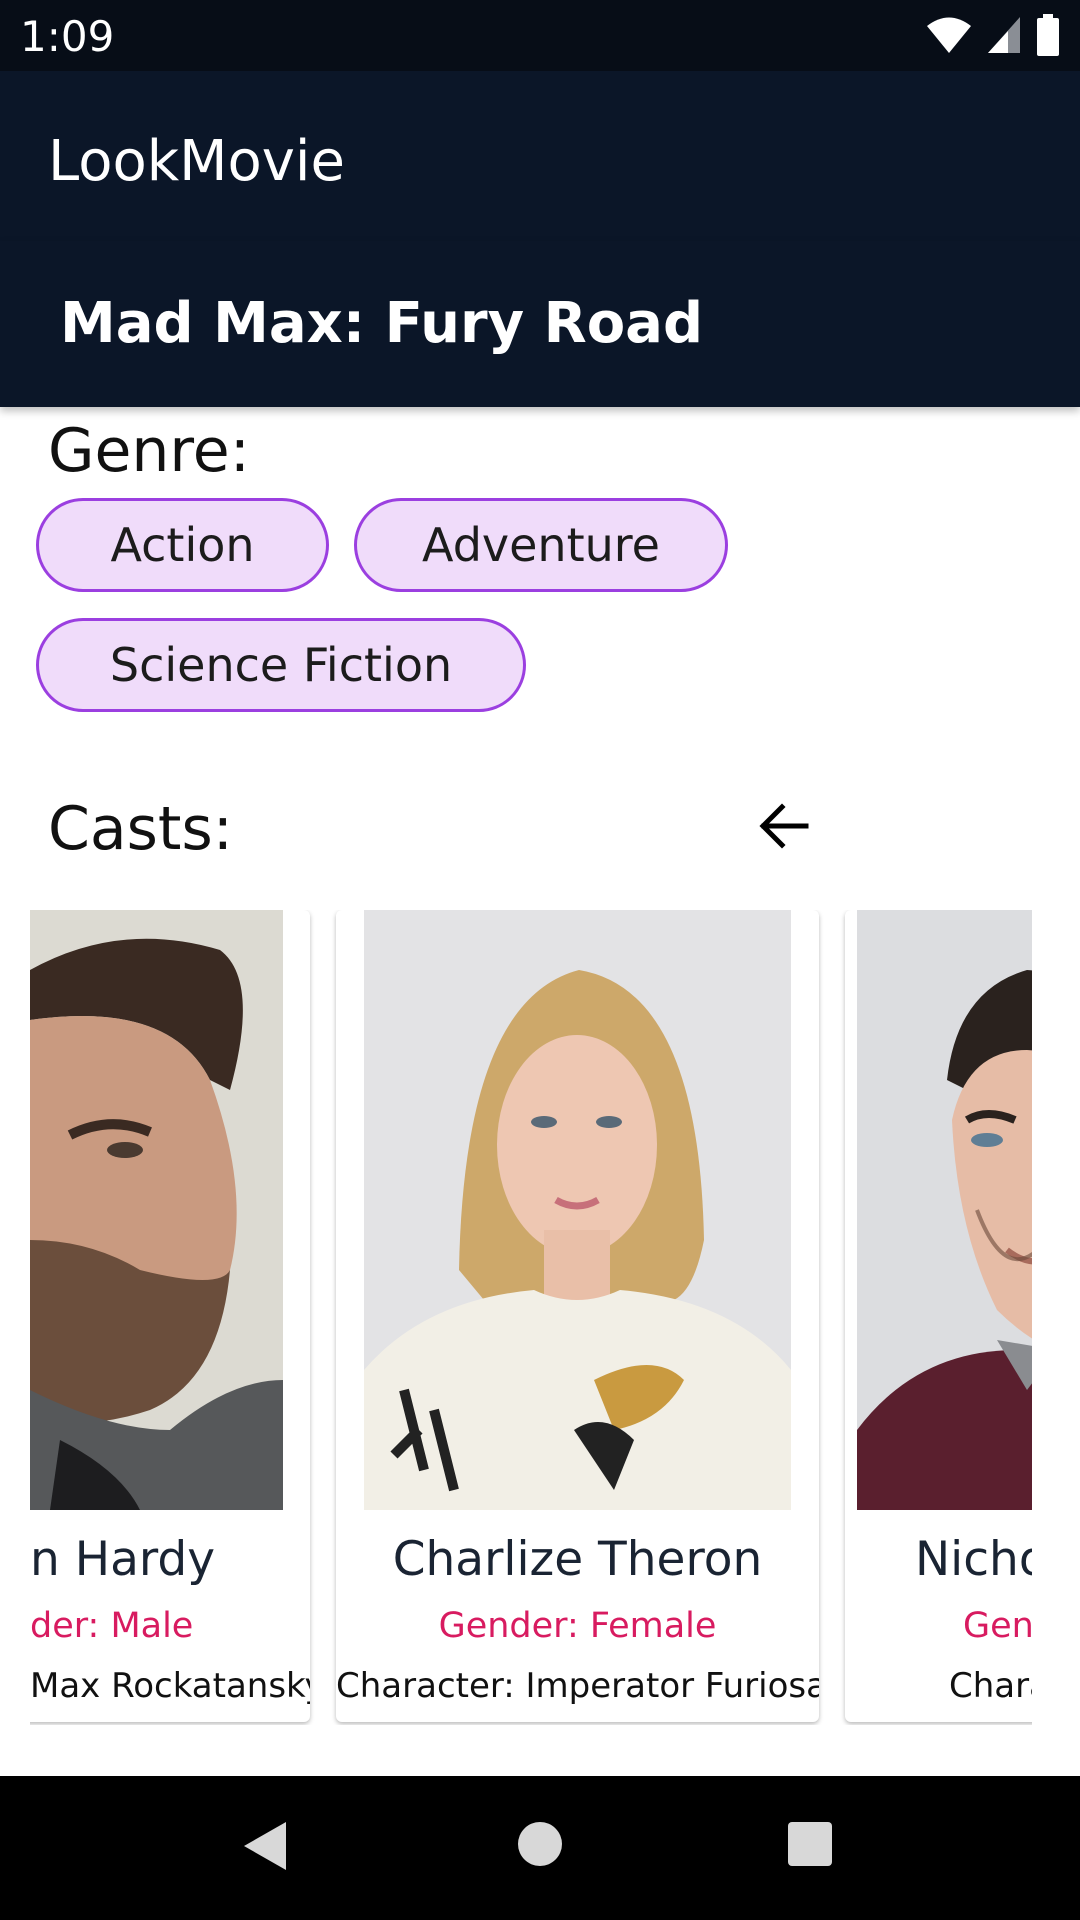 The image size is (1080, 1920). I want to click on back-arrow-icon, so click(784, 826).